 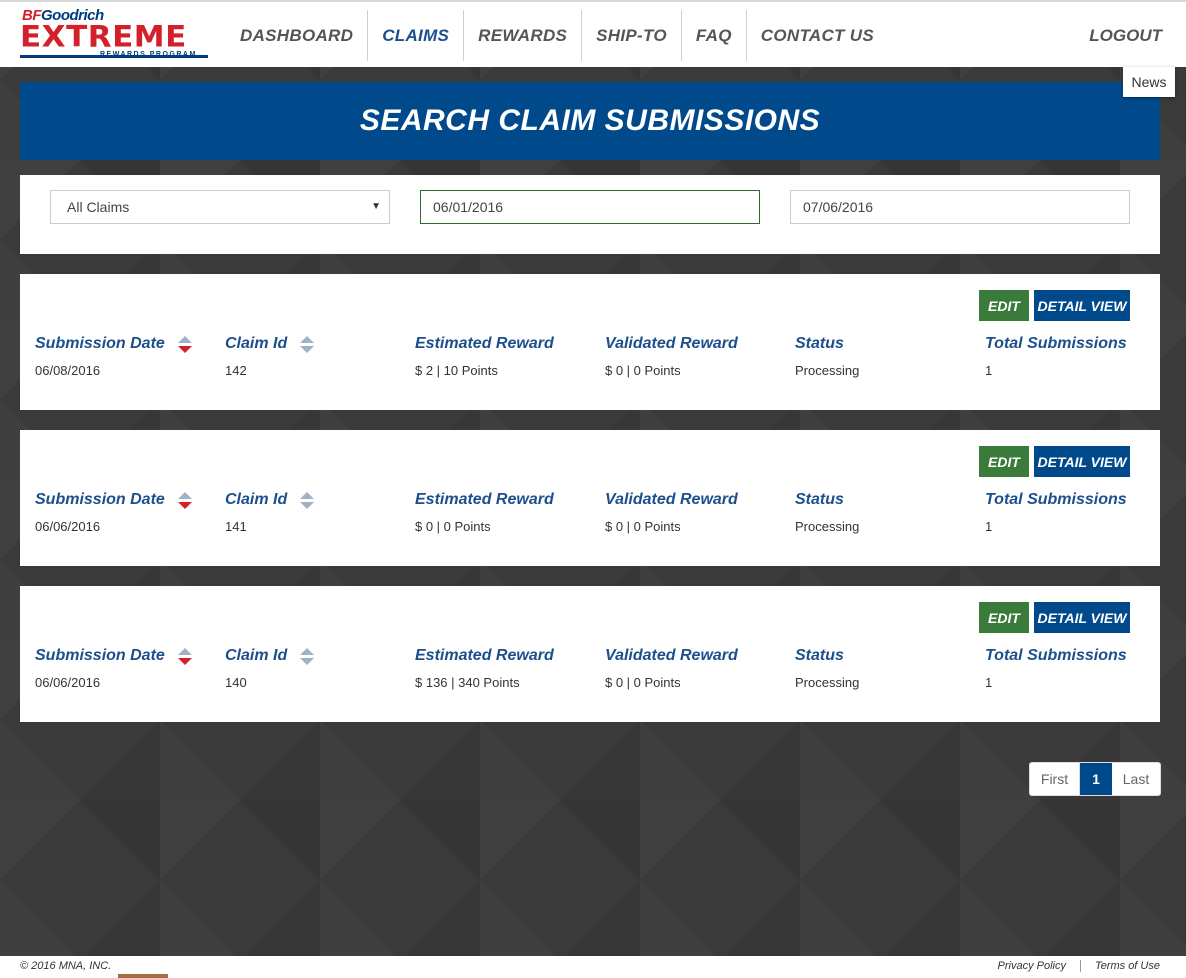 What do you see at coordinates (960, 207) in the screenshot?
I see `end-date-input: 07/06/2016` at bounding box center [960, 207].